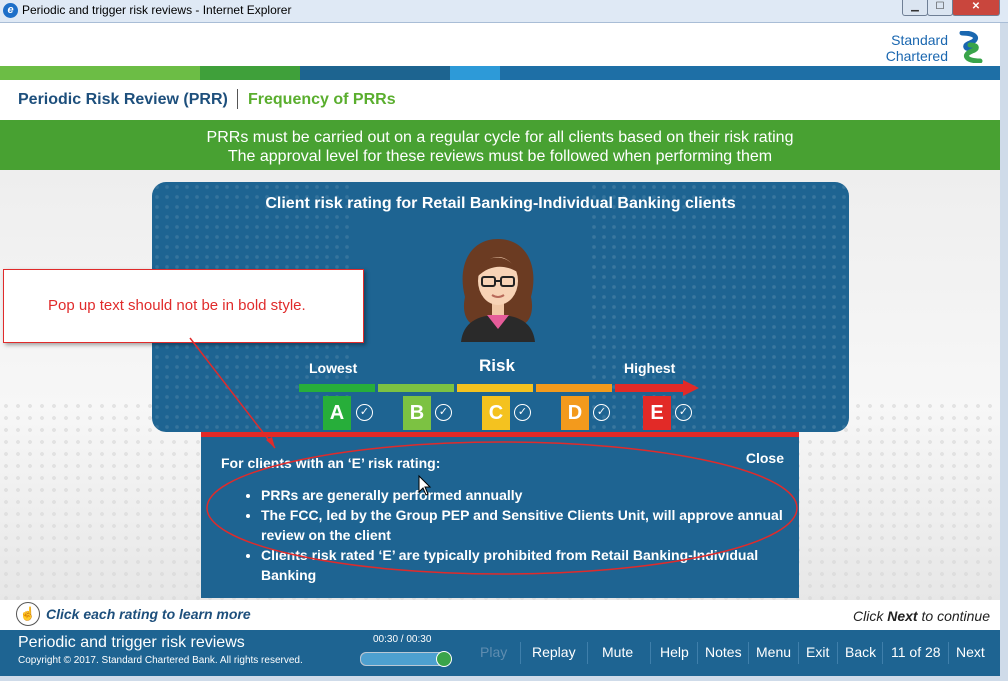  What do you see at coordinates (498, 290) in the screenshot?
I see `client-avatar-icon` at bounding box center [498, 290].